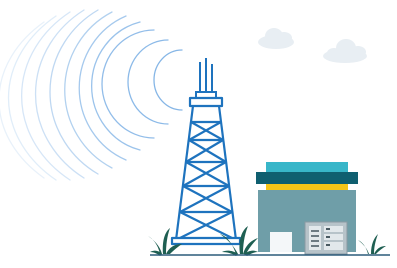  Describe the element at coordinates (206, 171) in the screenshot. I see `transmission-tower-icon` at that location.